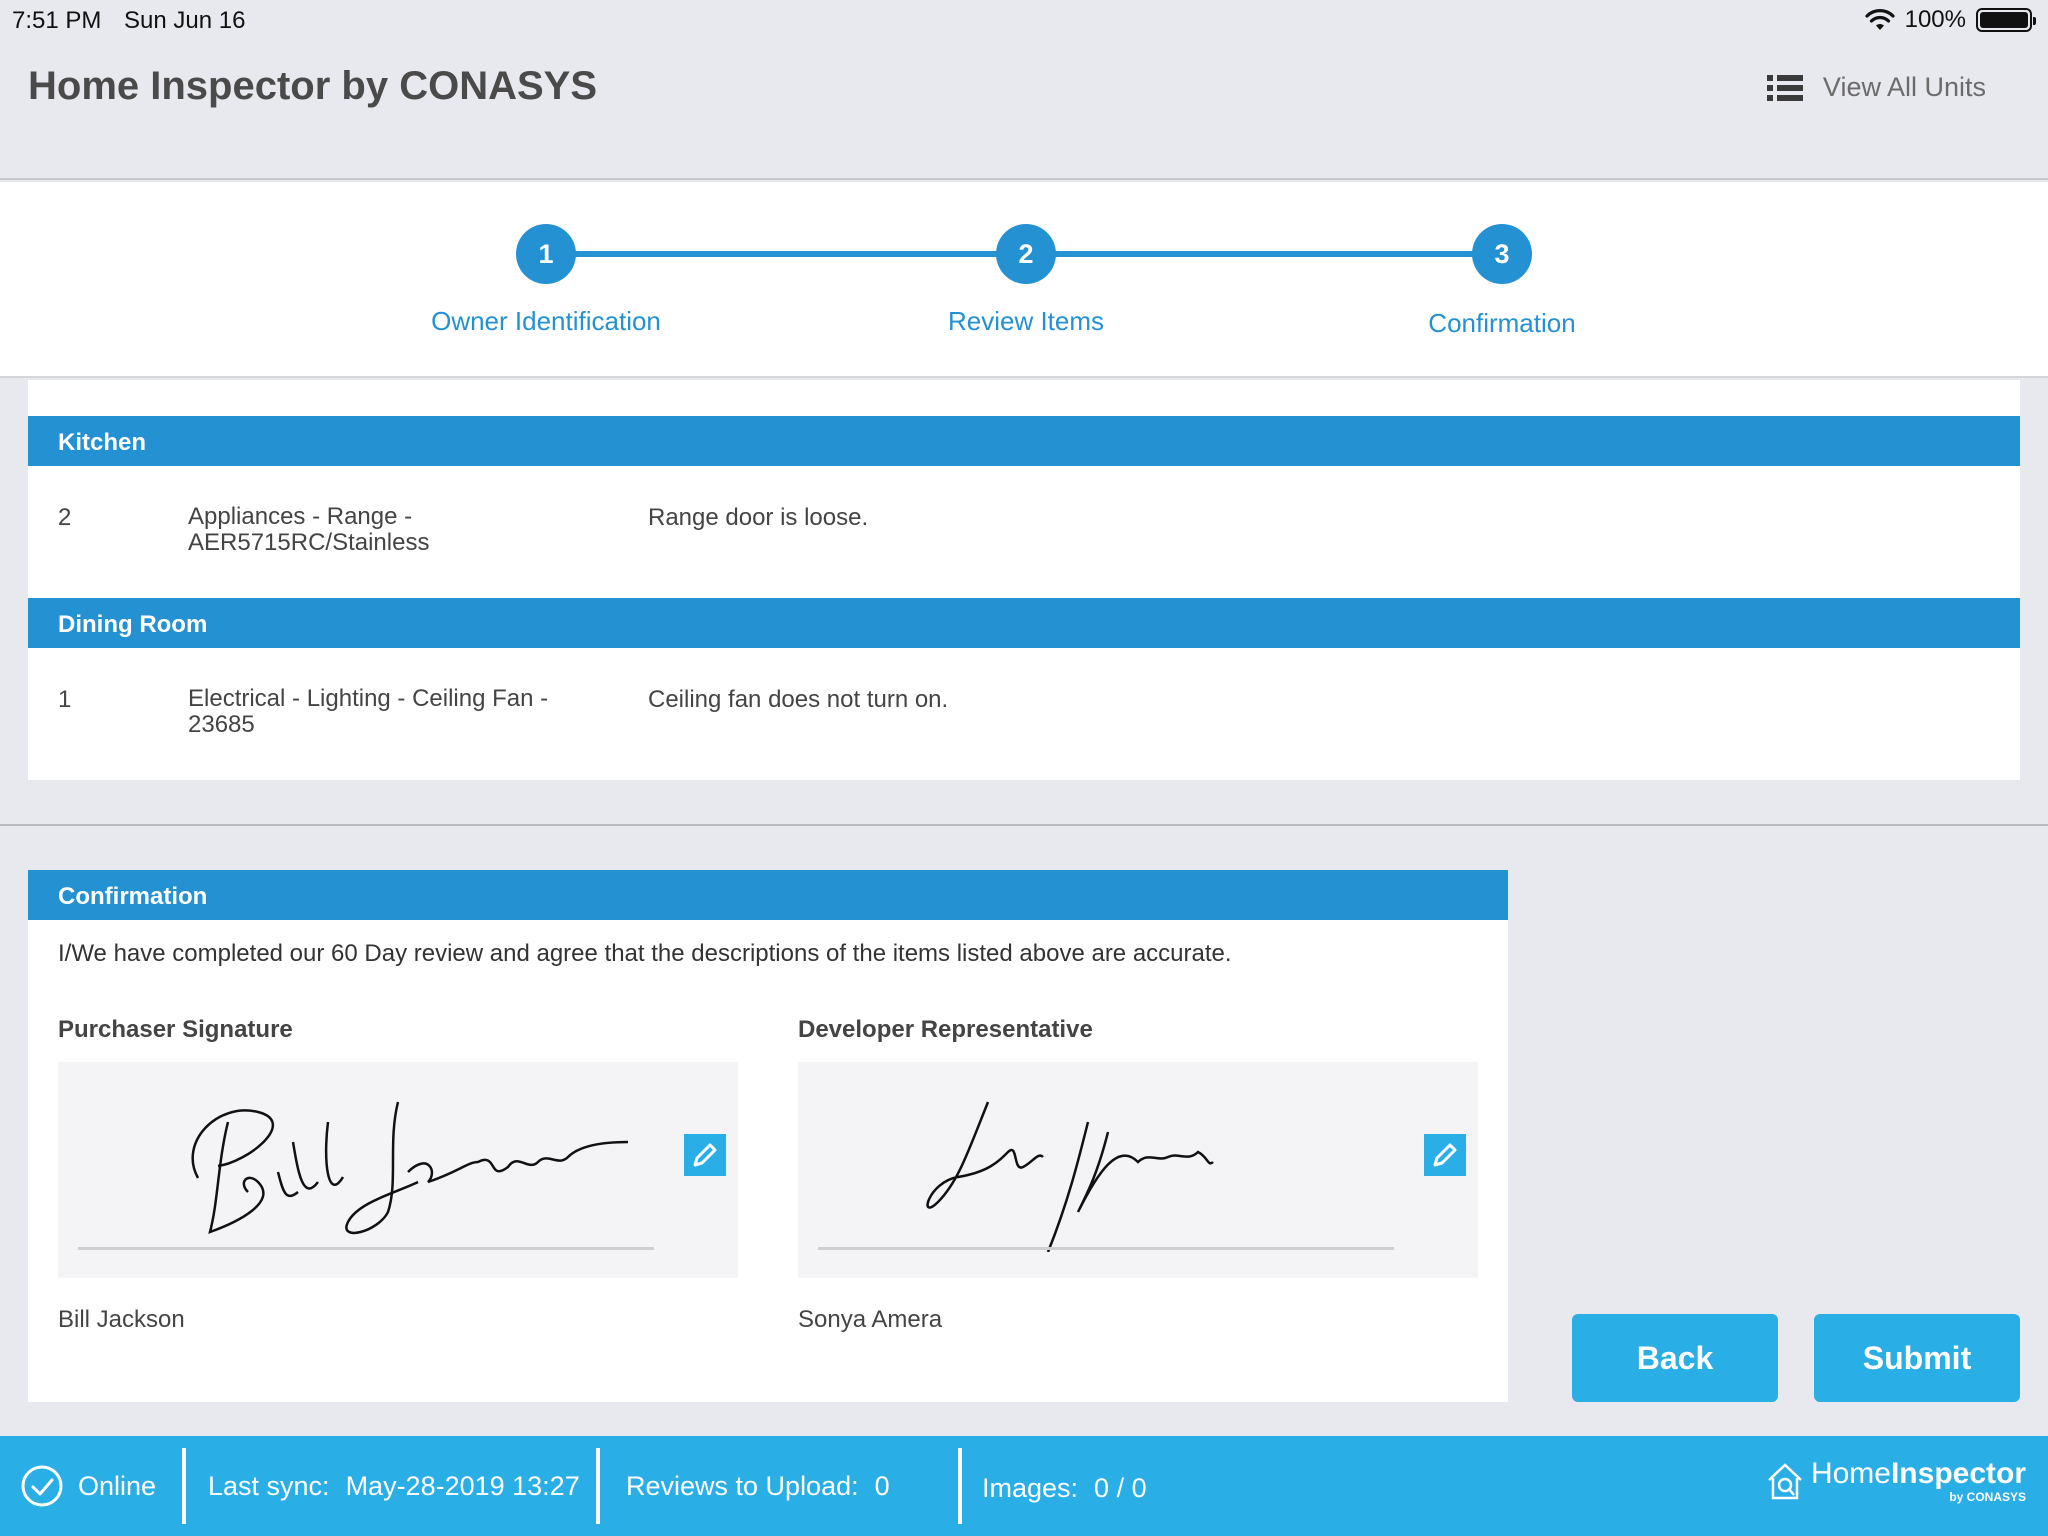  What do you see at coordinates (1070, 1176) in the screenshot?
I see `developer-signature-image` at bounding box center [1070, 1176].